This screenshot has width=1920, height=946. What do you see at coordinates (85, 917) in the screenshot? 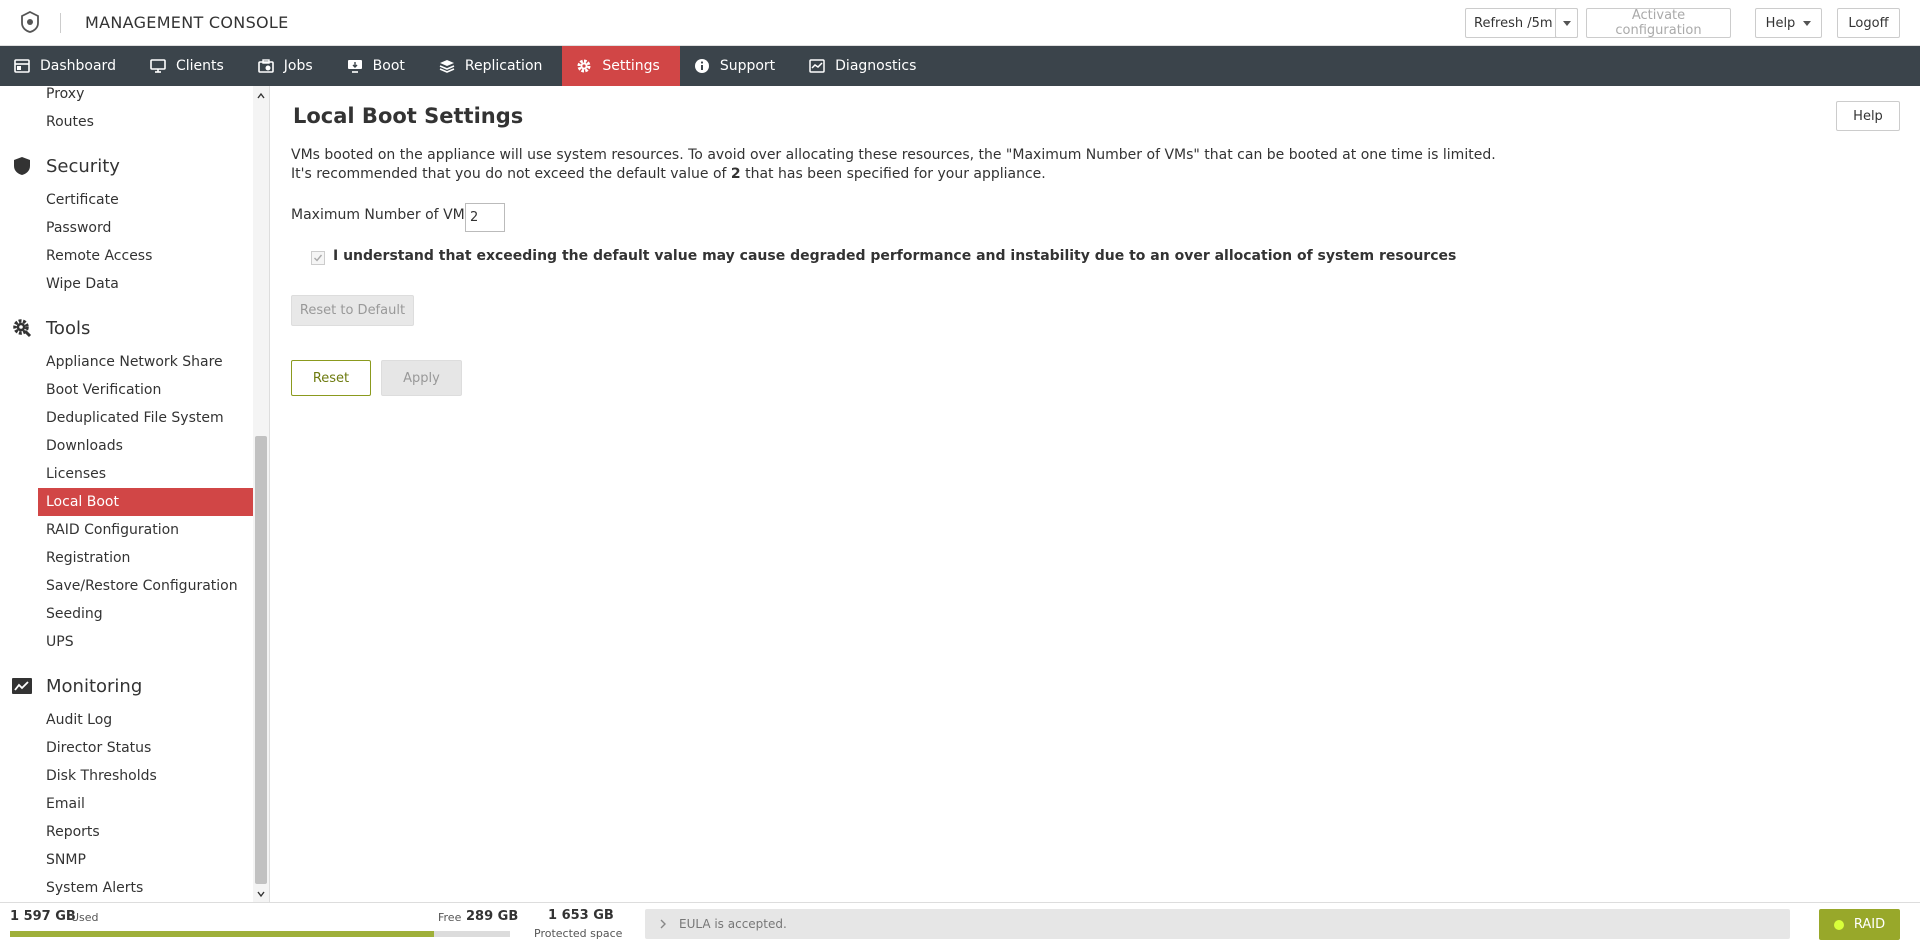
I see `used-label: Used` at bounding box center [85, 917].